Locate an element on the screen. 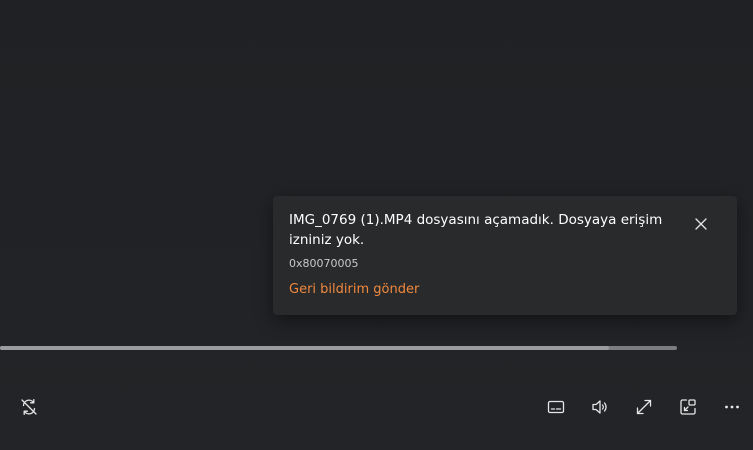 This screenshot has height=450, width=753. close-icon is located at coordinates (701, 224).